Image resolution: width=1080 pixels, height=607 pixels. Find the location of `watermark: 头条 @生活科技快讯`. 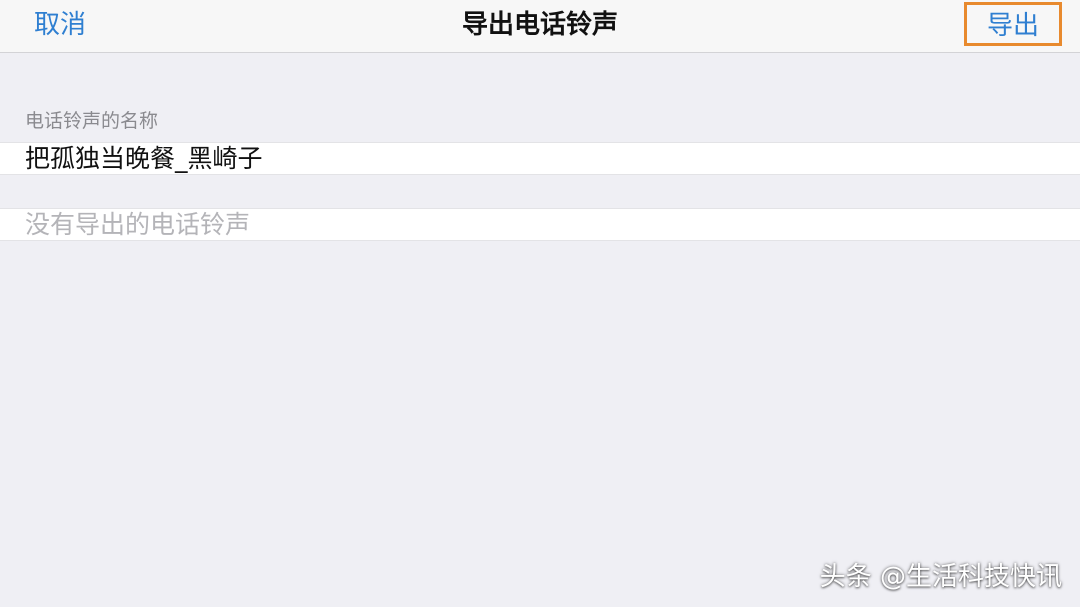

watermark: 头条 @生活科技快讯 is located at coordinates (940, 577).